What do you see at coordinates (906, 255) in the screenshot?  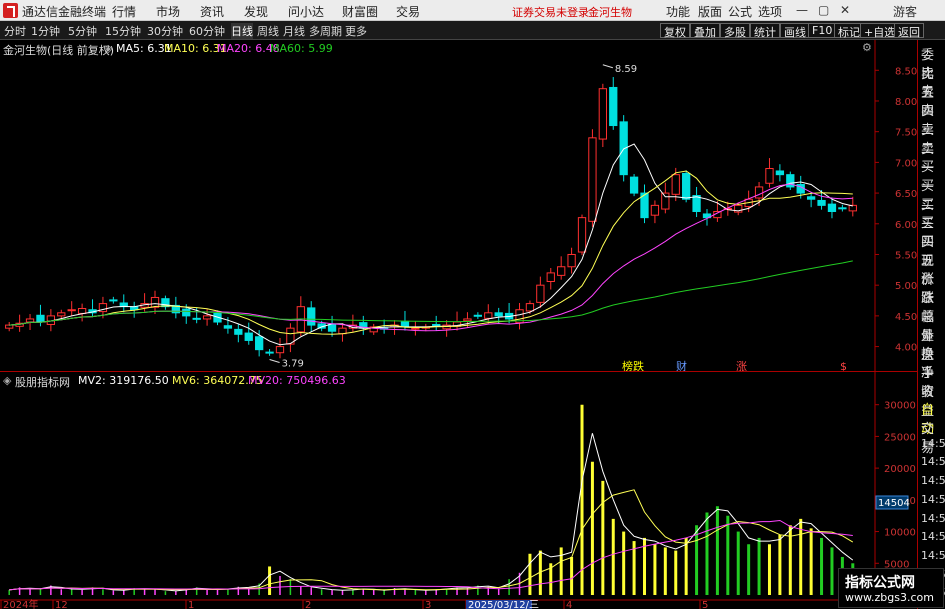 I see `price-tick-label: 5.50` at bounding box center [906, 255].